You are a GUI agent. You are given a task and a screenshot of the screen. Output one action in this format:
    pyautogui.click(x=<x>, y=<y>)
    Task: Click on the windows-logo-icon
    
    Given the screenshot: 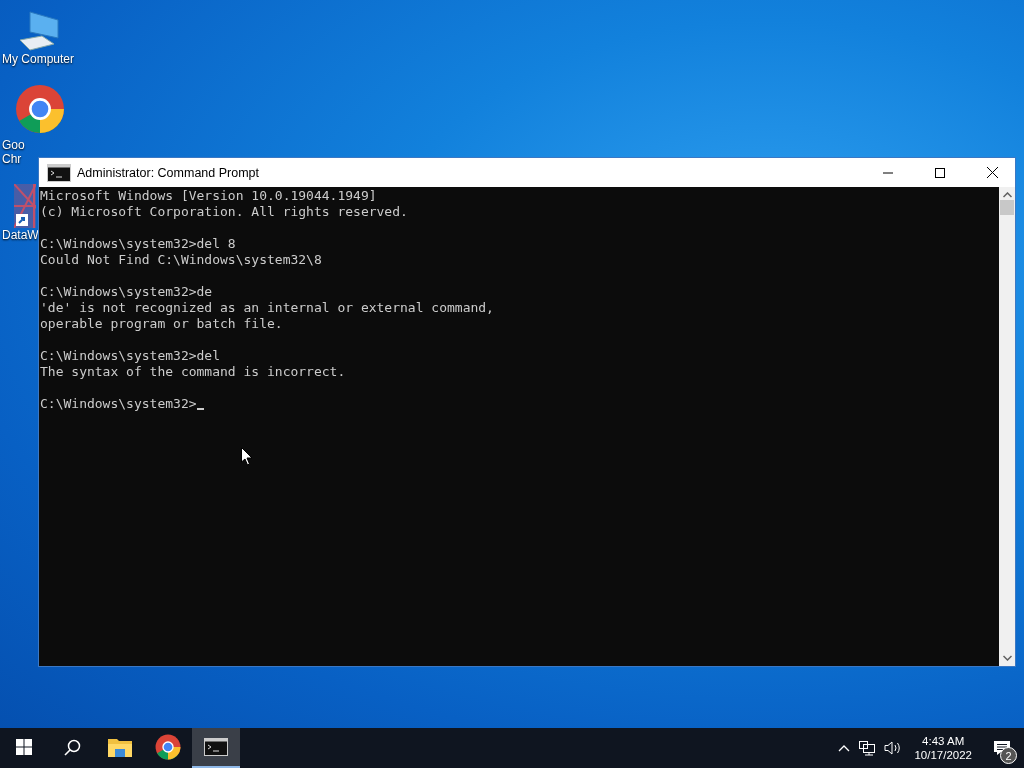 What is the action you would take?
    pyautogui.click(x=24, y=747)
    